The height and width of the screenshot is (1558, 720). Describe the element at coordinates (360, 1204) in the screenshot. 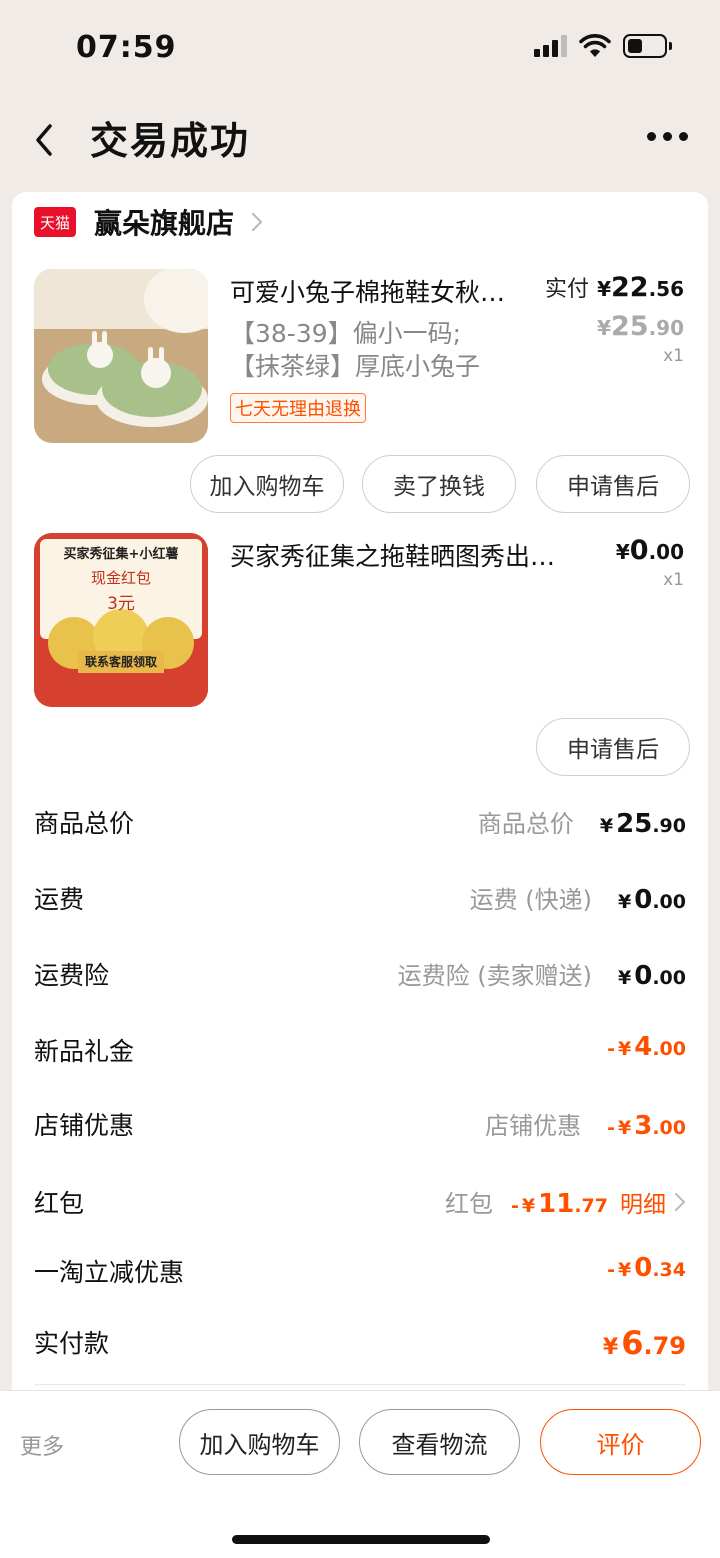

I see `fee-row-red-packet: 红包 红包 - ¥11.77 明细` at that location.